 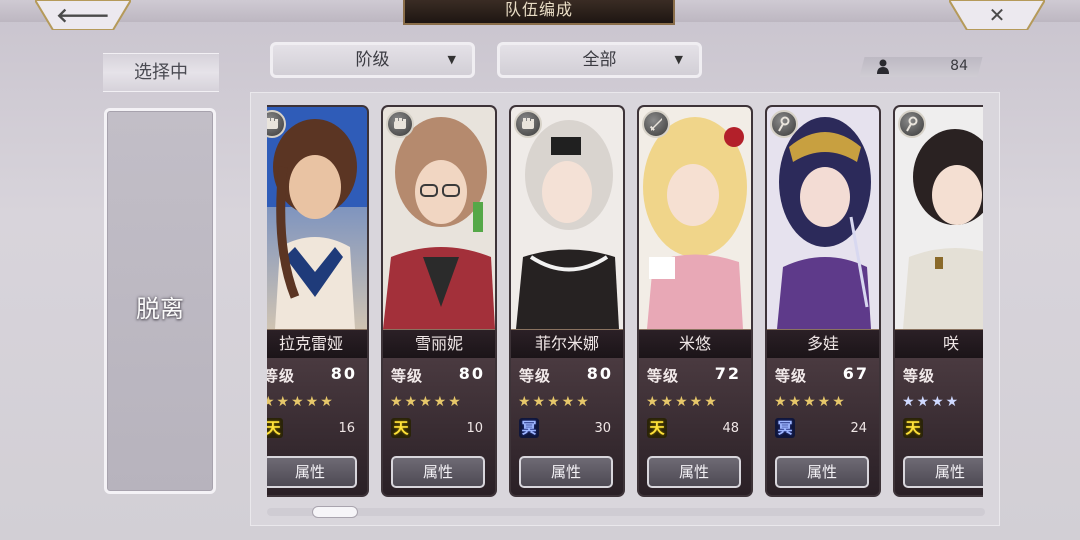 I want to click on character-number: 16, so click(x=346, y=428).